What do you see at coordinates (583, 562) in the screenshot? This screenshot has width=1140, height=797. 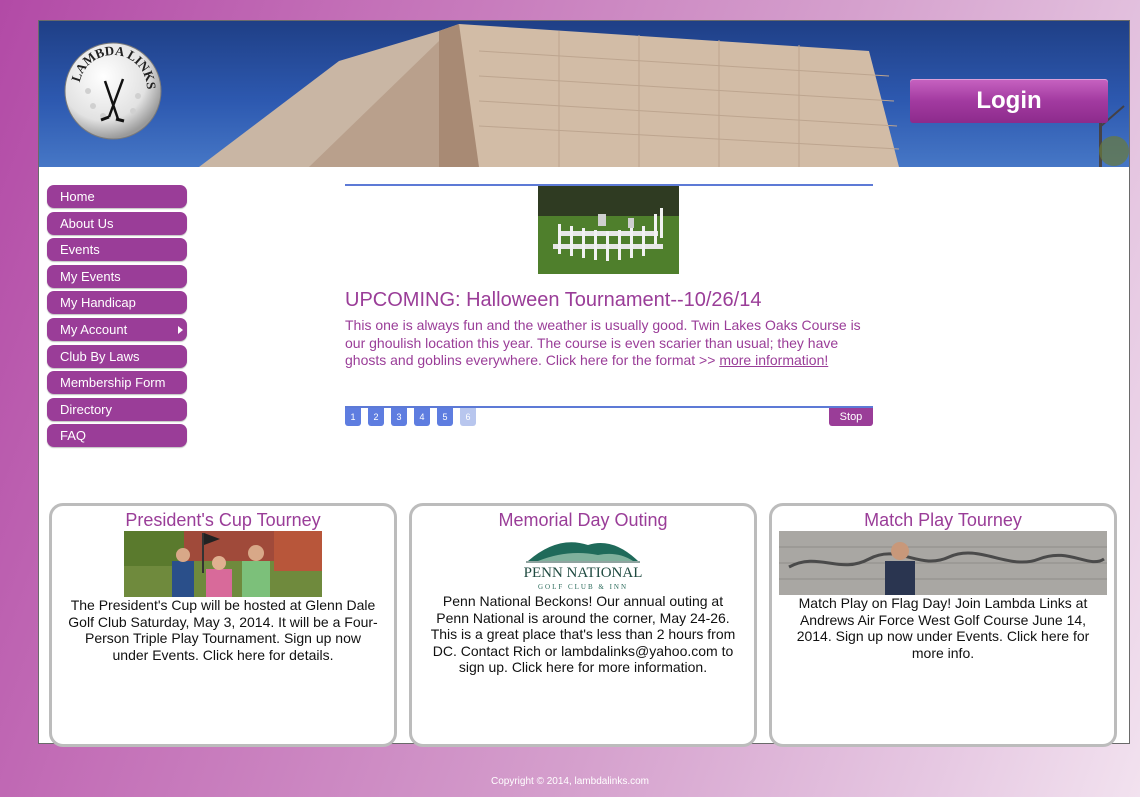 I see `penn-national-logo: PENN NATIONAL GOLF CLUB & INN` at bounding box center [583, 562].